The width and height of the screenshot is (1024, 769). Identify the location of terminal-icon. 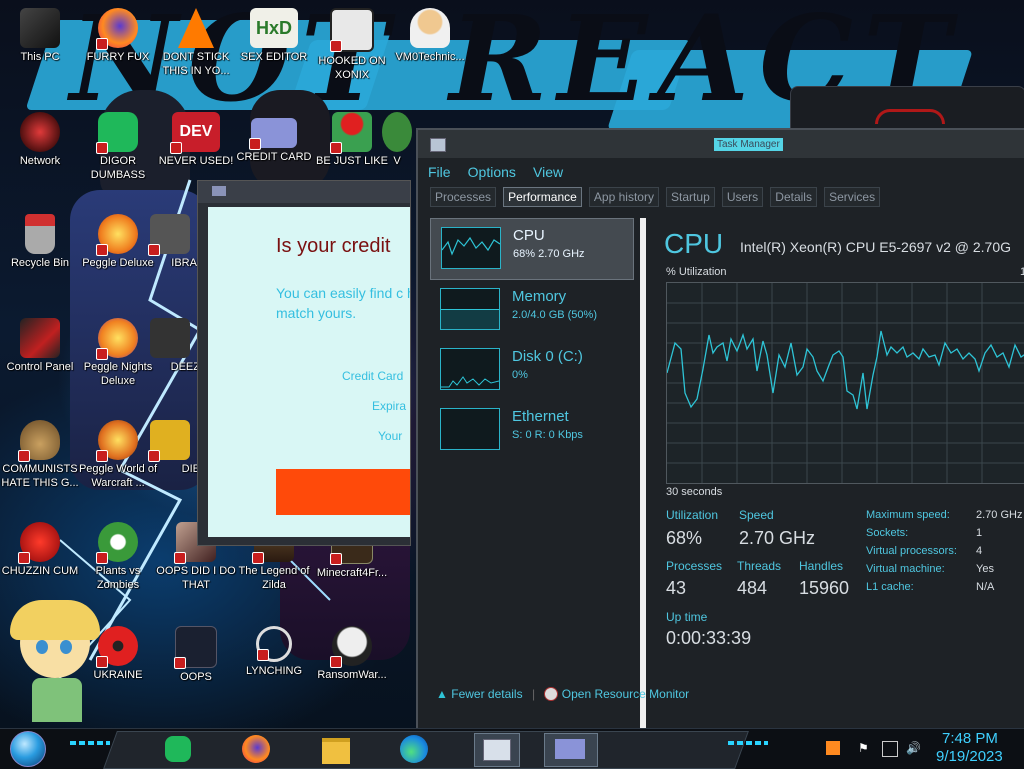
(195, 647).